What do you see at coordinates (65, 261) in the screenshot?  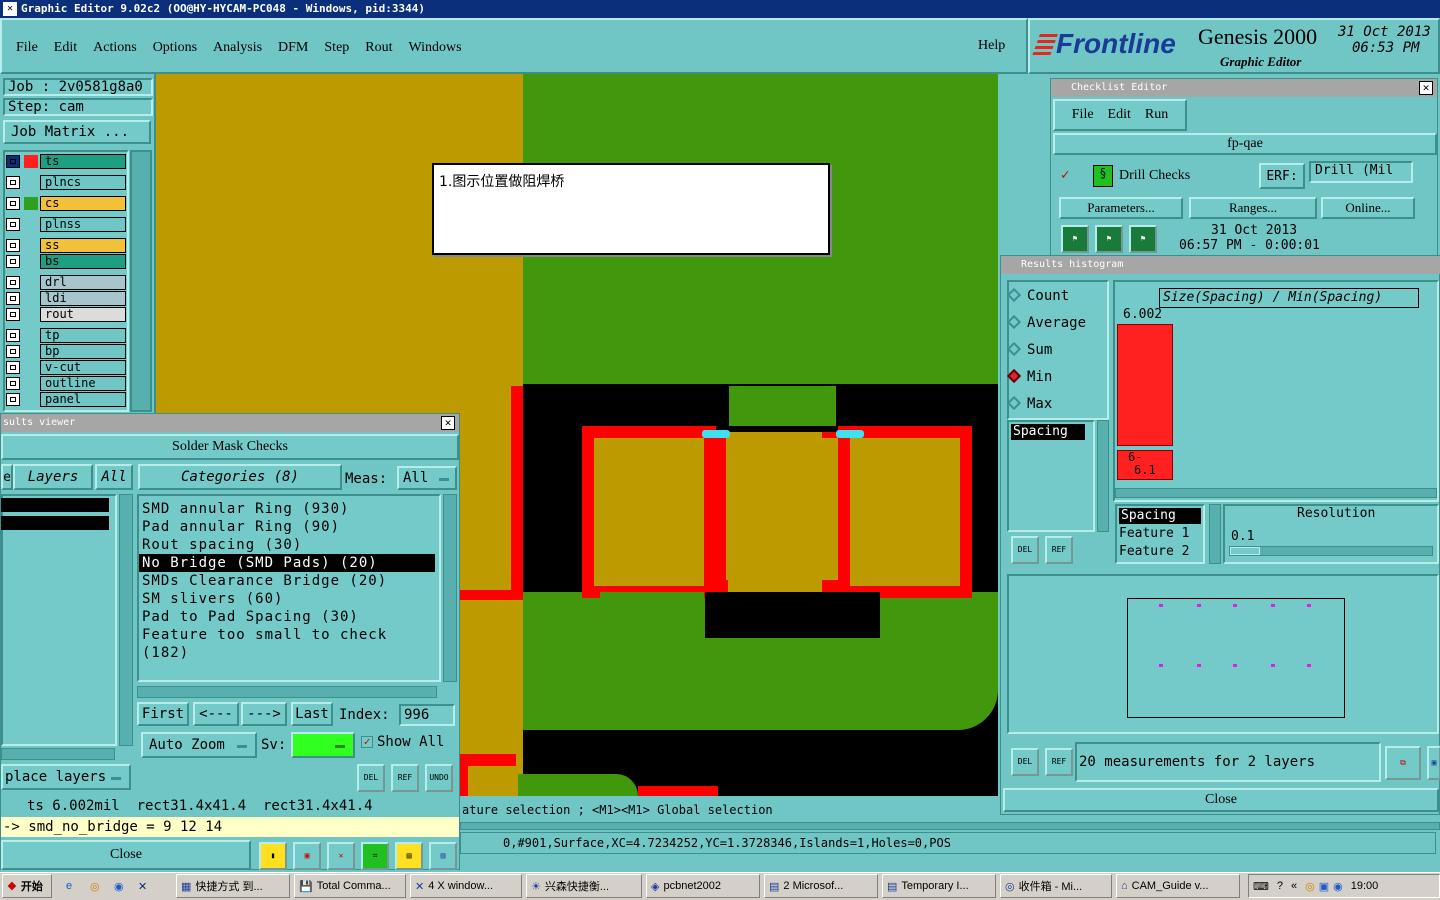 I see `layer-row-bs: bs` at bounding box center [65, 261].